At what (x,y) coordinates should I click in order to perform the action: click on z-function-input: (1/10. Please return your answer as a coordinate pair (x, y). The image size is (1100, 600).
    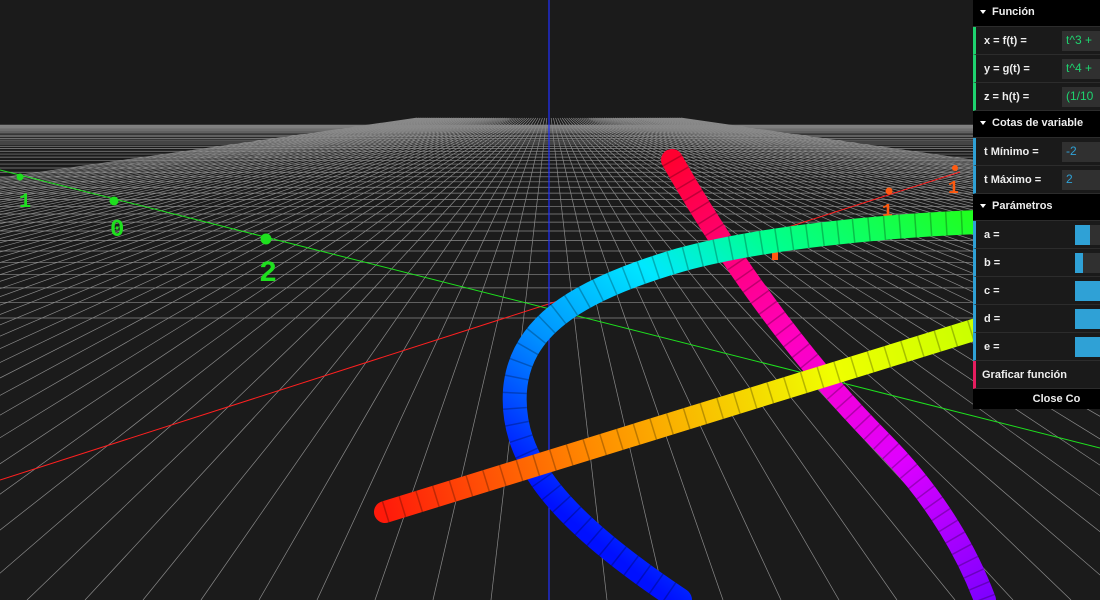
    Looking at the image, I should click on (1081, 96).